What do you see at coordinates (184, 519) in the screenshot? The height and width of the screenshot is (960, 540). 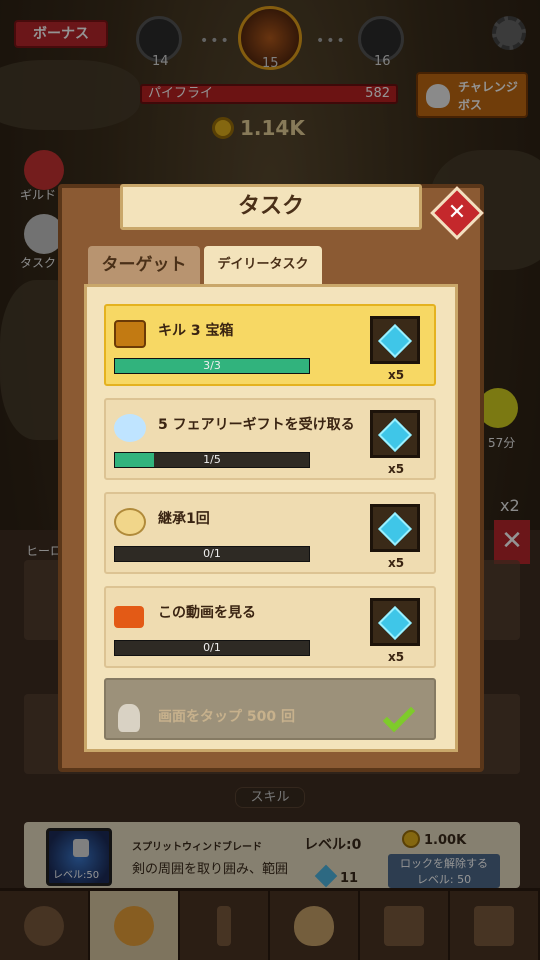 I see `task-label: 継承1回` at bounding box center [184, 519].